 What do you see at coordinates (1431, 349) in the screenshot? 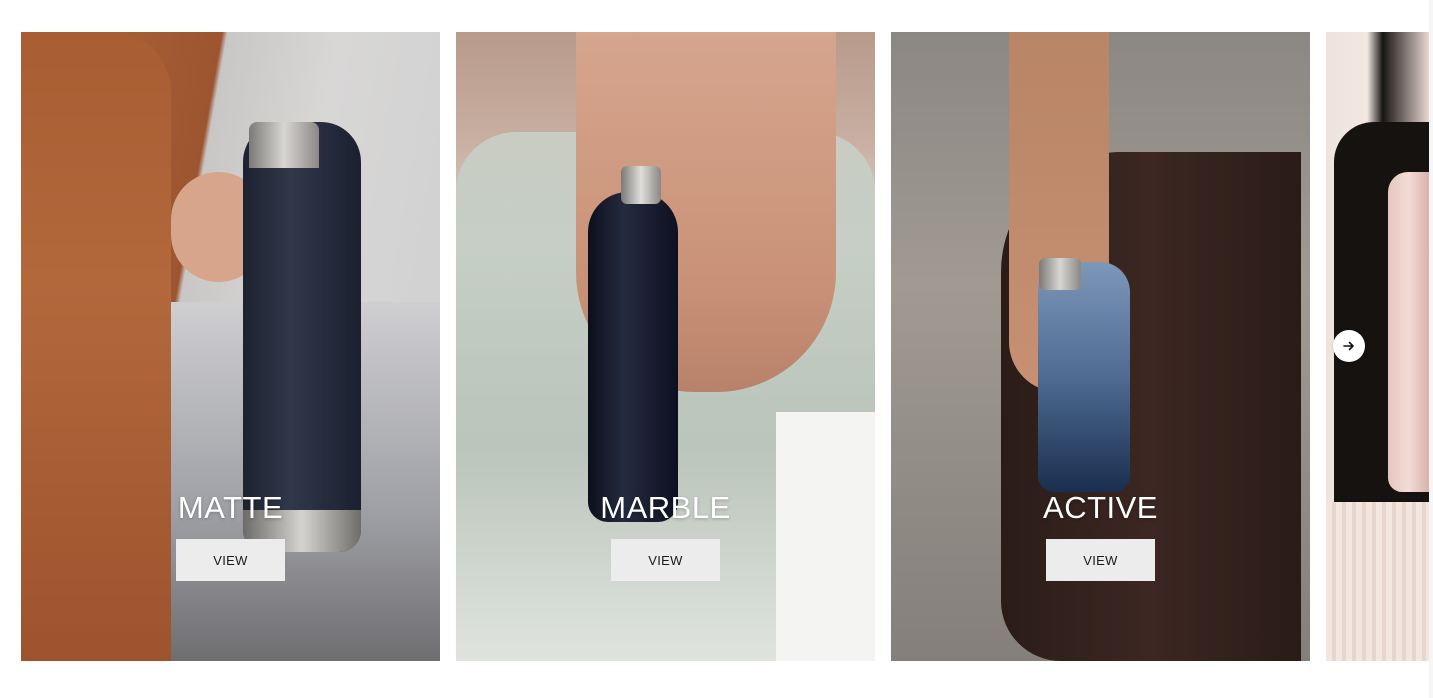
I see `scrollbar-track` at bounding box center [1431, 349].